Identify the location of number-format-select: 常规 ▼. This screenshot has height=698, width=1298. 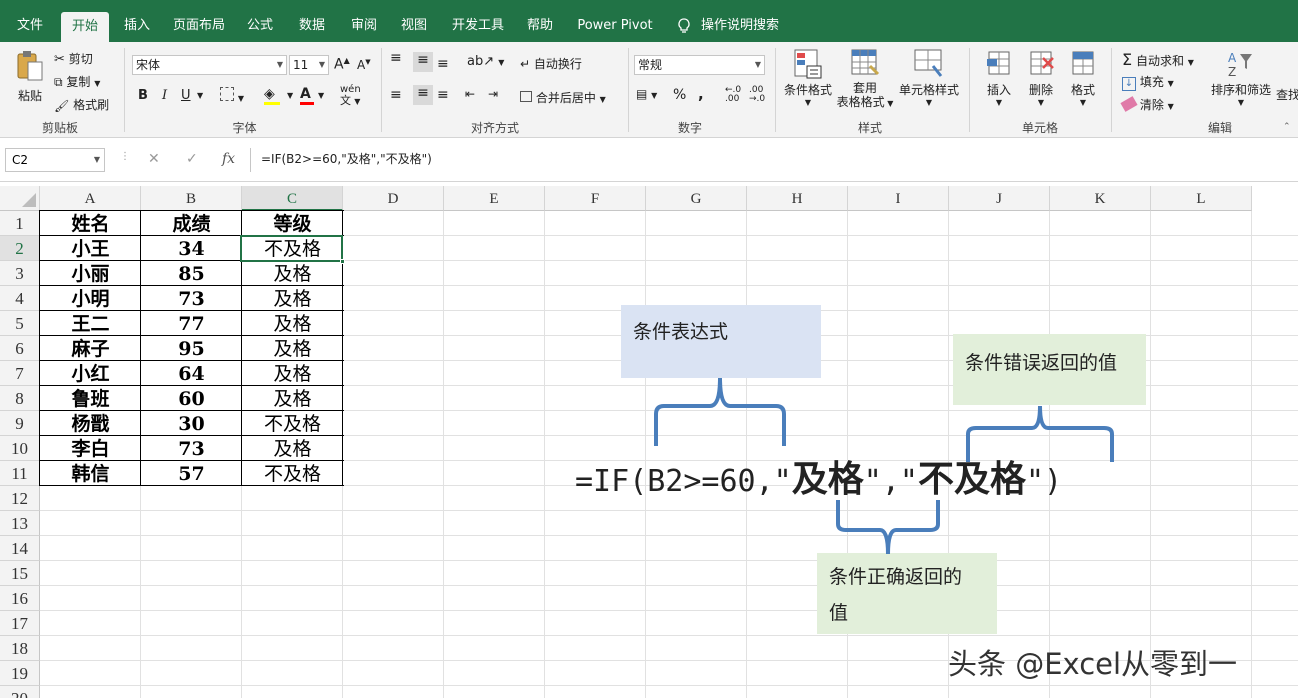
(699, 65).